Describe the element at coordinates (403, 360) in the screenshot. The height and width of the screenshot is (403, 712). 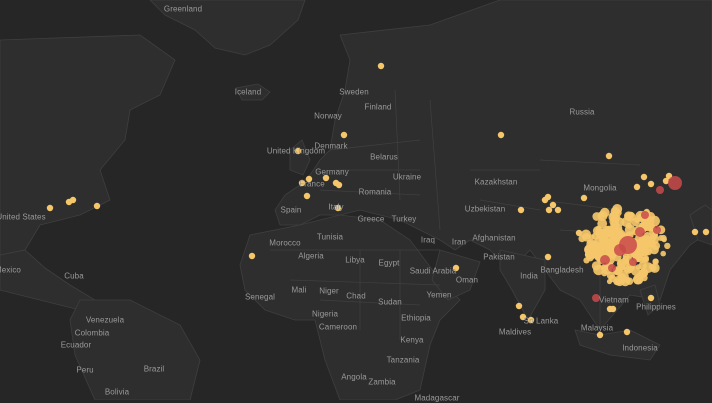
I see `label-tanzania: Tanzania` at that location.